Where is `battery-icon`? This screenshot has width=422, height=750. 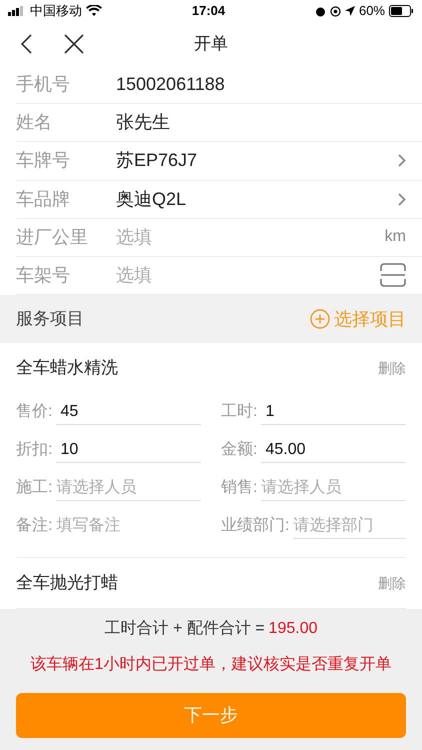 battery-icon is located at coordinates (401, 11).